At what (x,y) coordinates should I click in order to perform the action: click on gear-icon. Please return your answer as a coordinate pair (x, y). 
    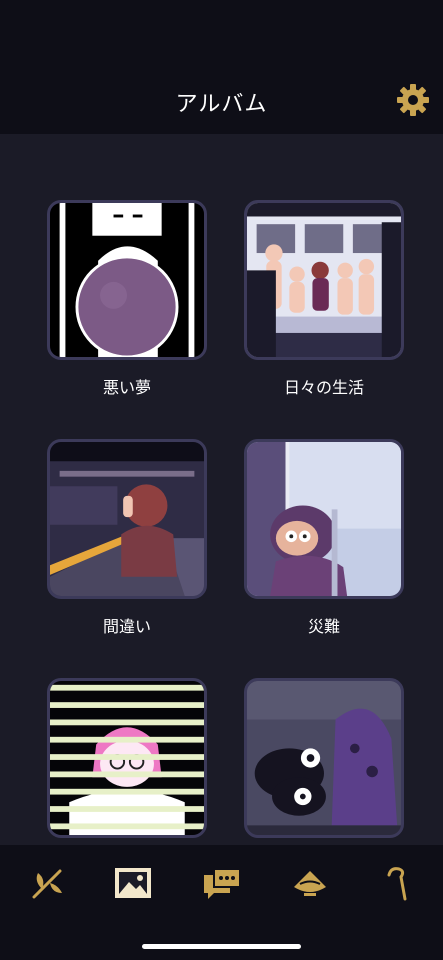
    Looking at the image, I should click on (413, 100).